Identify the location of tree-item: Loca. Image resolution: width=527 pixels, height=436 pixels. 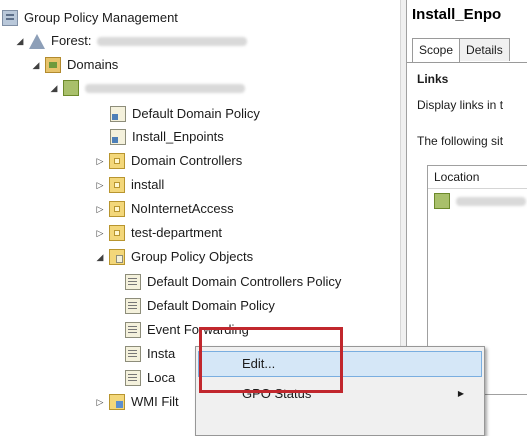
(150, 378).